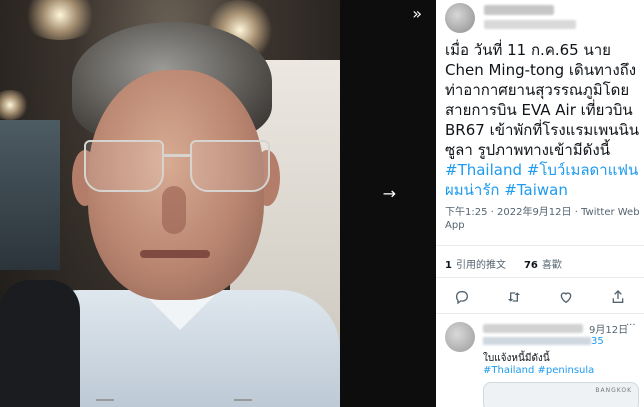 This screenshot has width=644, height=407. What do you see at coordinates (460, 18) in the screenshot?
I see `author-avatar` at bounding box center [460, 18].